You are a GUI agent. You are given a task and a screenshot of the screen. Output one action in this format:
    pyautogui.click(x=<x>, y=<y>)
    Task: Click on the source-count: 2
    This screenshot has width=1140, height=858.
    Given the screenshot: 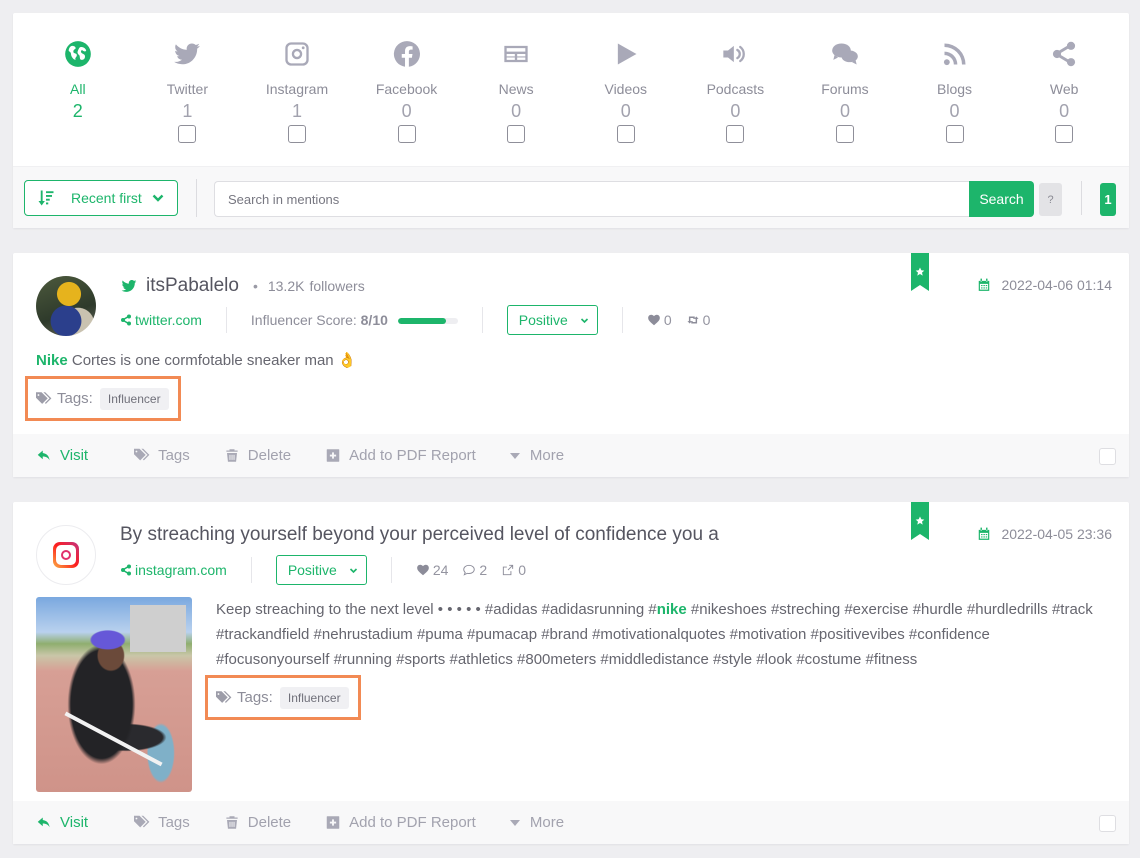 What is the action you would take?
    pyautogui.click(x=77, y=111)
    